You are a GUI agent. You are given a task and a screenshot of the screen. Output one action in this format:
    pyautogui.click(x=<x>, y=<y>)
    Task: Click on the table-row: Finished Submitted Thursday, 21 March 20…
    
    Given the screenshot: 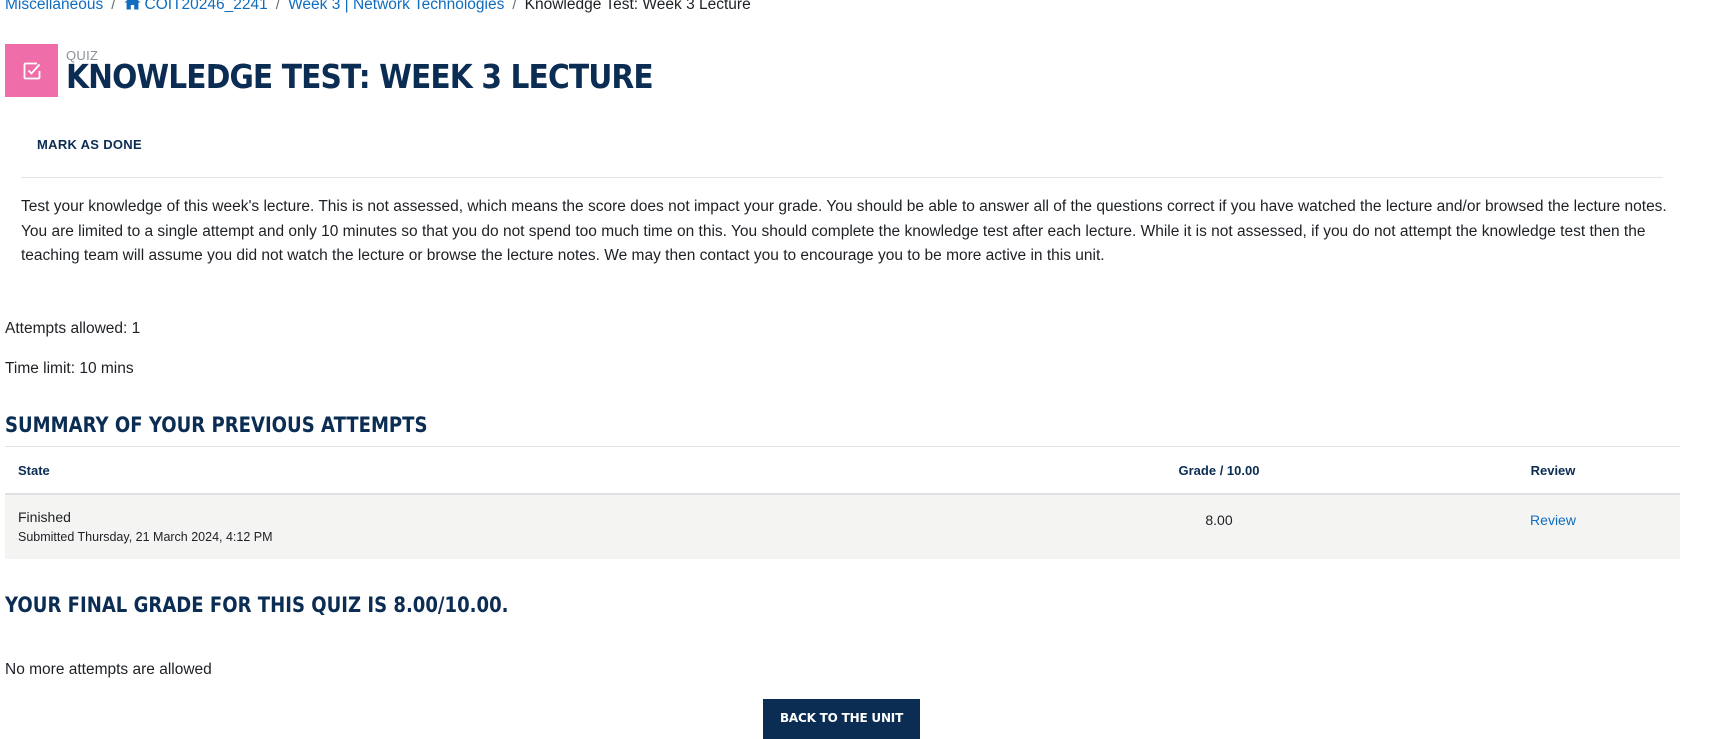 What is the action you would take?
    pyautogui.click(x=842, y=527)
    